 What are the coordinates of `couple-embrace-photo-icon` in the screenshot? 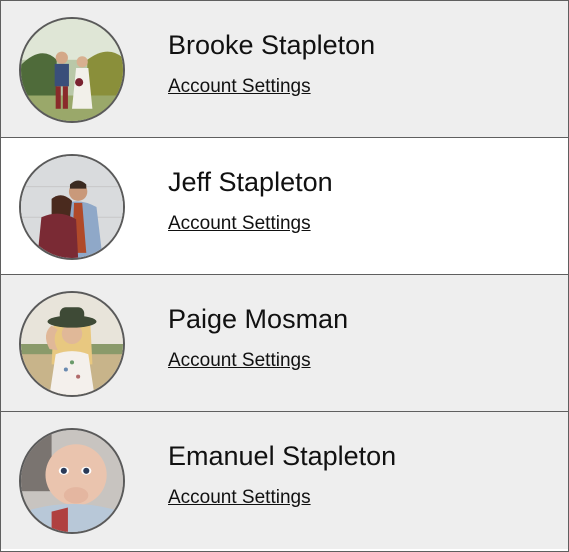 It's located at (72, 207).